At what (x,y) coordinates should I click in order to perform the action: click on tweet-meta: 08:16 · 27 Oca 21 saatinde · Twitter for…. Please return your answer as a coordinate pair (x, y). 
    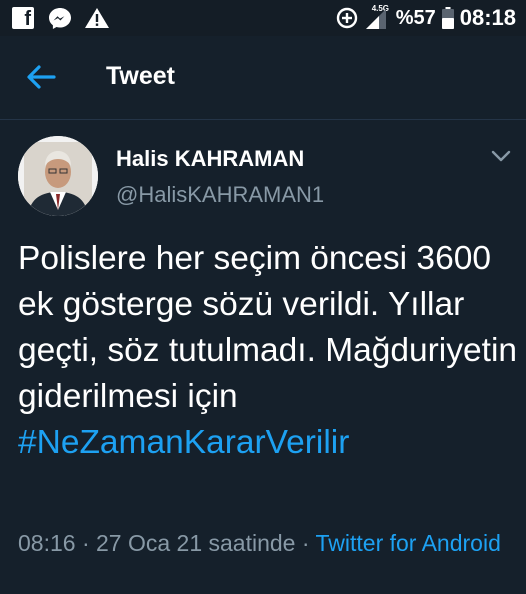
    Looking at the image, I should click on (268, 543).